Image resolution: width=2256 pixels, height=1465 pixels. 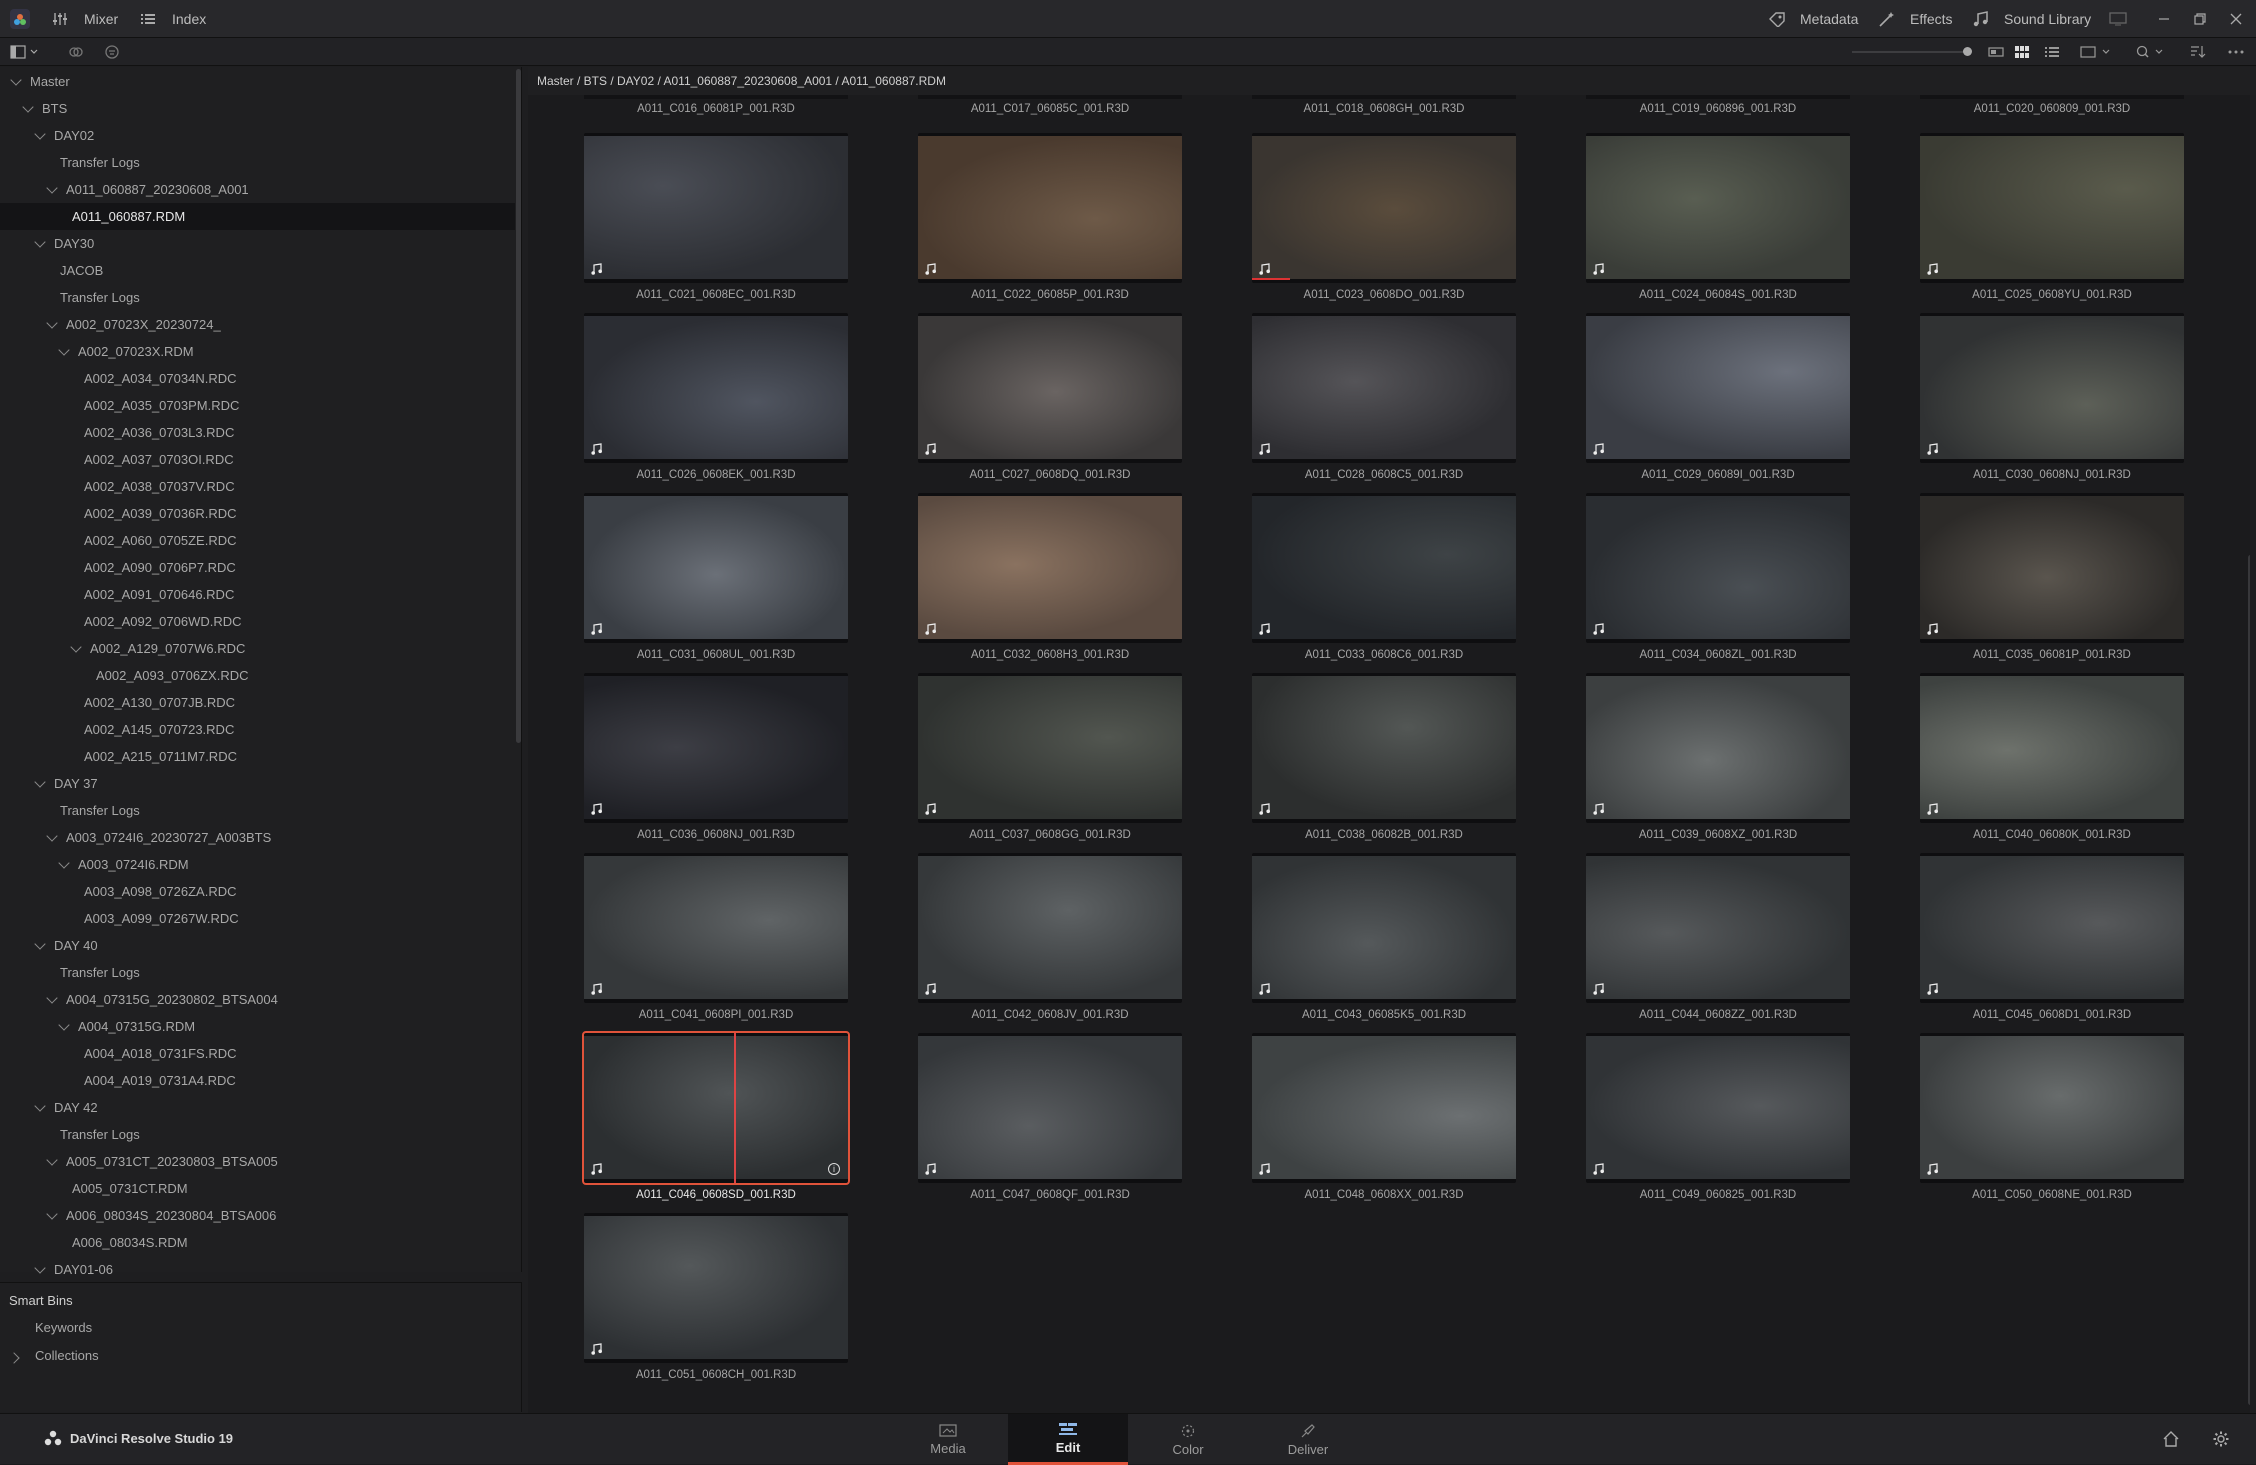 What do you see at coordinates (1915, 19) in the screenshot?
I see `effects-button: Effects` at bounding box center [1915, 19].